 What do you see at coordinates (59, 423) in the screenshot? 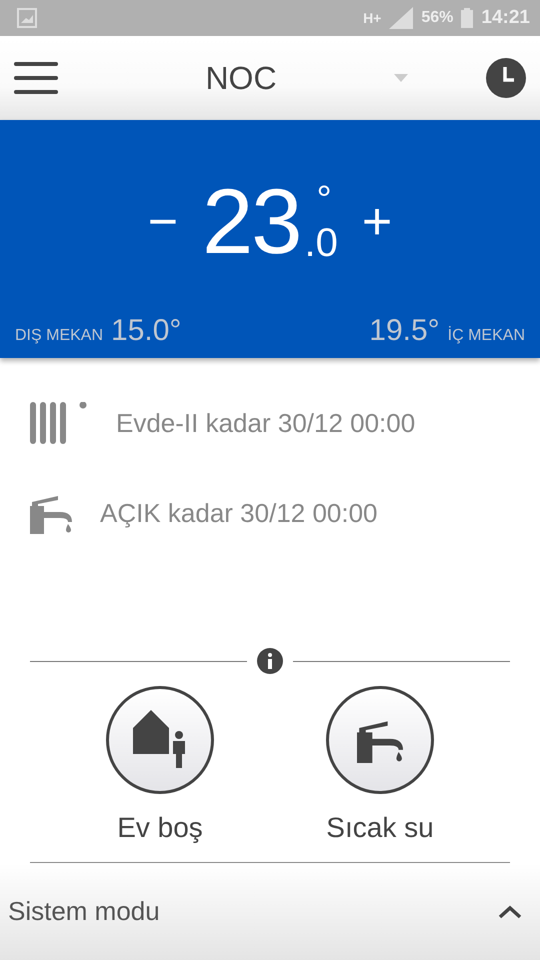
I see `radiator-icon` at bounding box center [59, 423].